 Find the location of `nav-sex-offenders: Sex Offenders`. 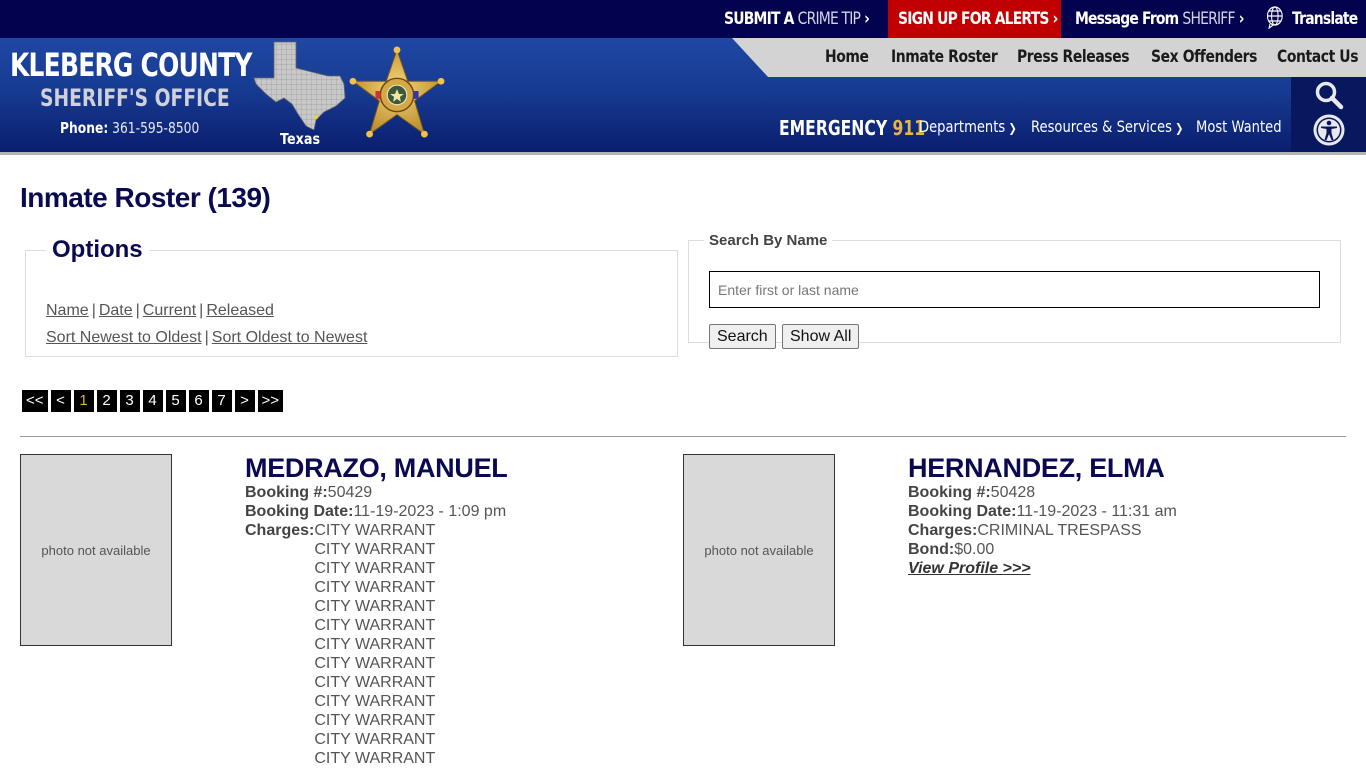

nav-sex-offenders: Sex Offenders is located at coordinates (1204, 57).